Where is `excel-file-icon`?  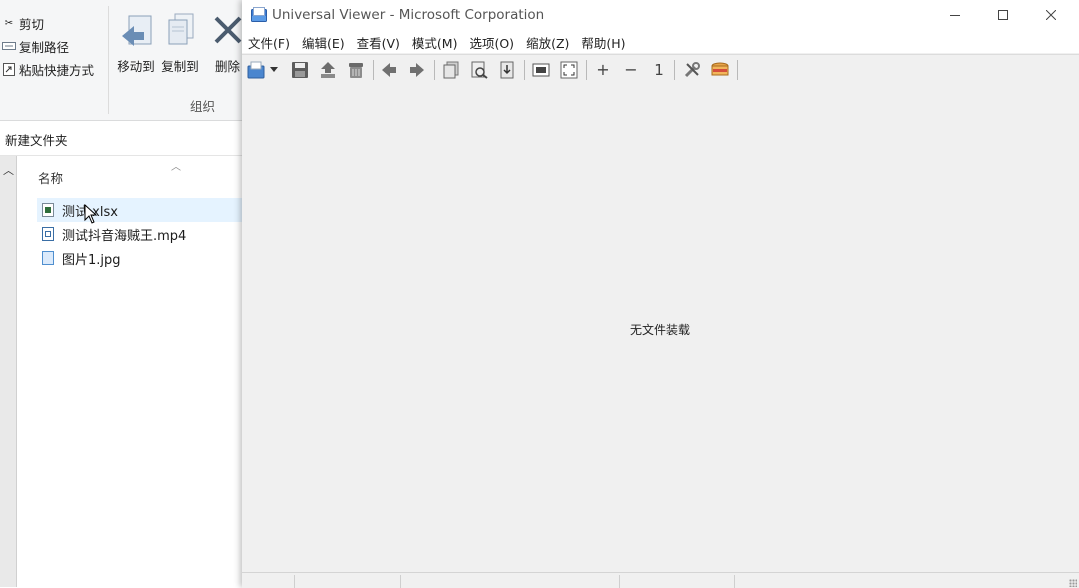 excel-file-icon is located at coordinates (48, 210).